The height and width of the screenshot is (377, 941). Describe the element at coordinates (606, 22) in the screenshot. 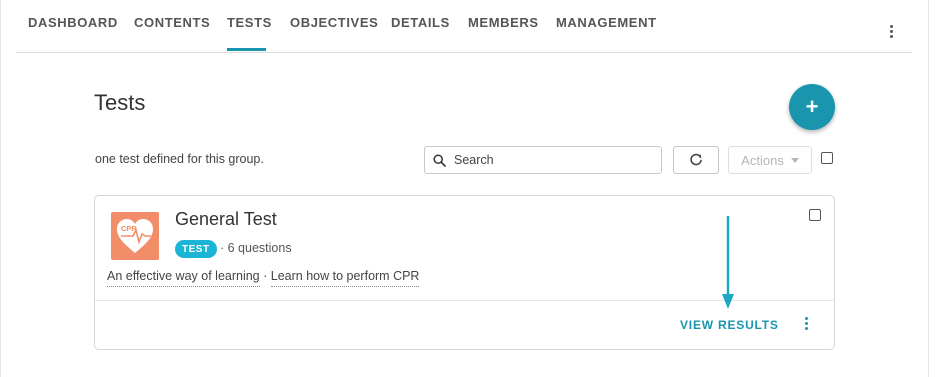

I see `tab-management: MANAGEMENT` at that location.